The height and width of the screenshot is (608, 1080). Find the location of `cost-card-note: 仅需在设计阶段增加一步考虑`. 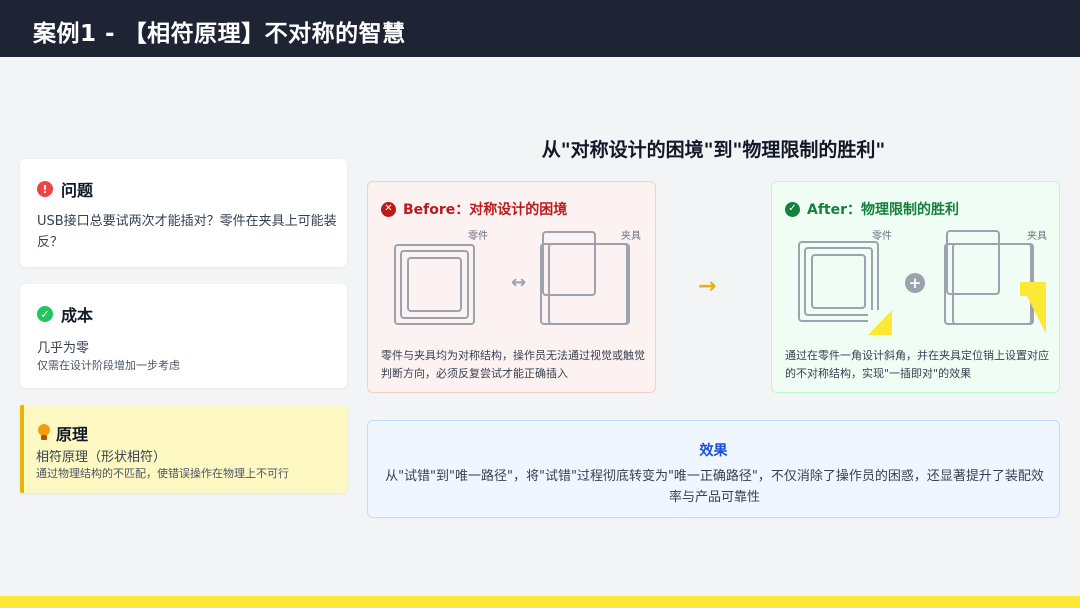

cost-card-note: 仅需在设计阶段增加一步考虑 is located at coordinates (108, 365).